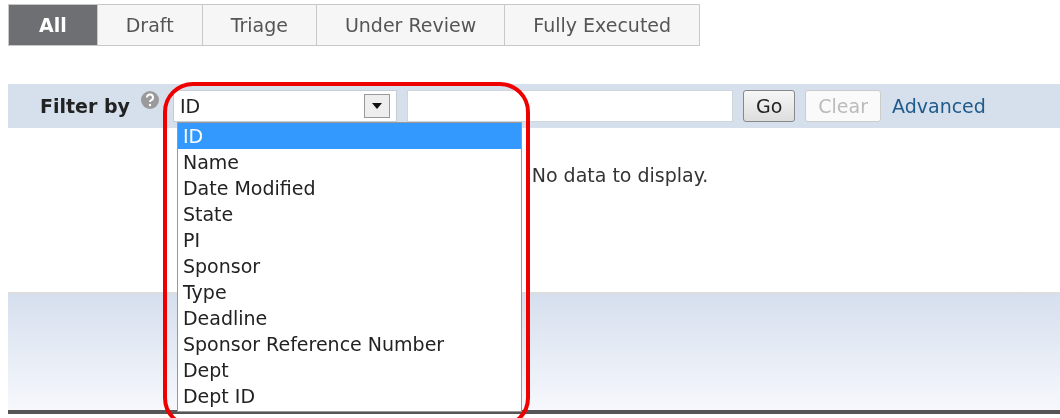 The image size is (1060, 418). Describe the element at coordinates (349, 396) in the screenshot. I see `dropdown-option: Dept ID` at that location.